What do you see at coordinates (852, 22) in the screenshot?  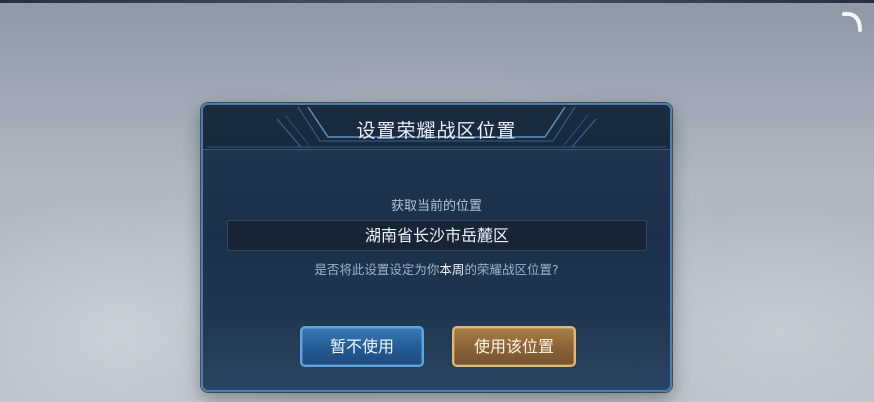 I see `curved-arrow-icon` at bounding box center [852, 22].